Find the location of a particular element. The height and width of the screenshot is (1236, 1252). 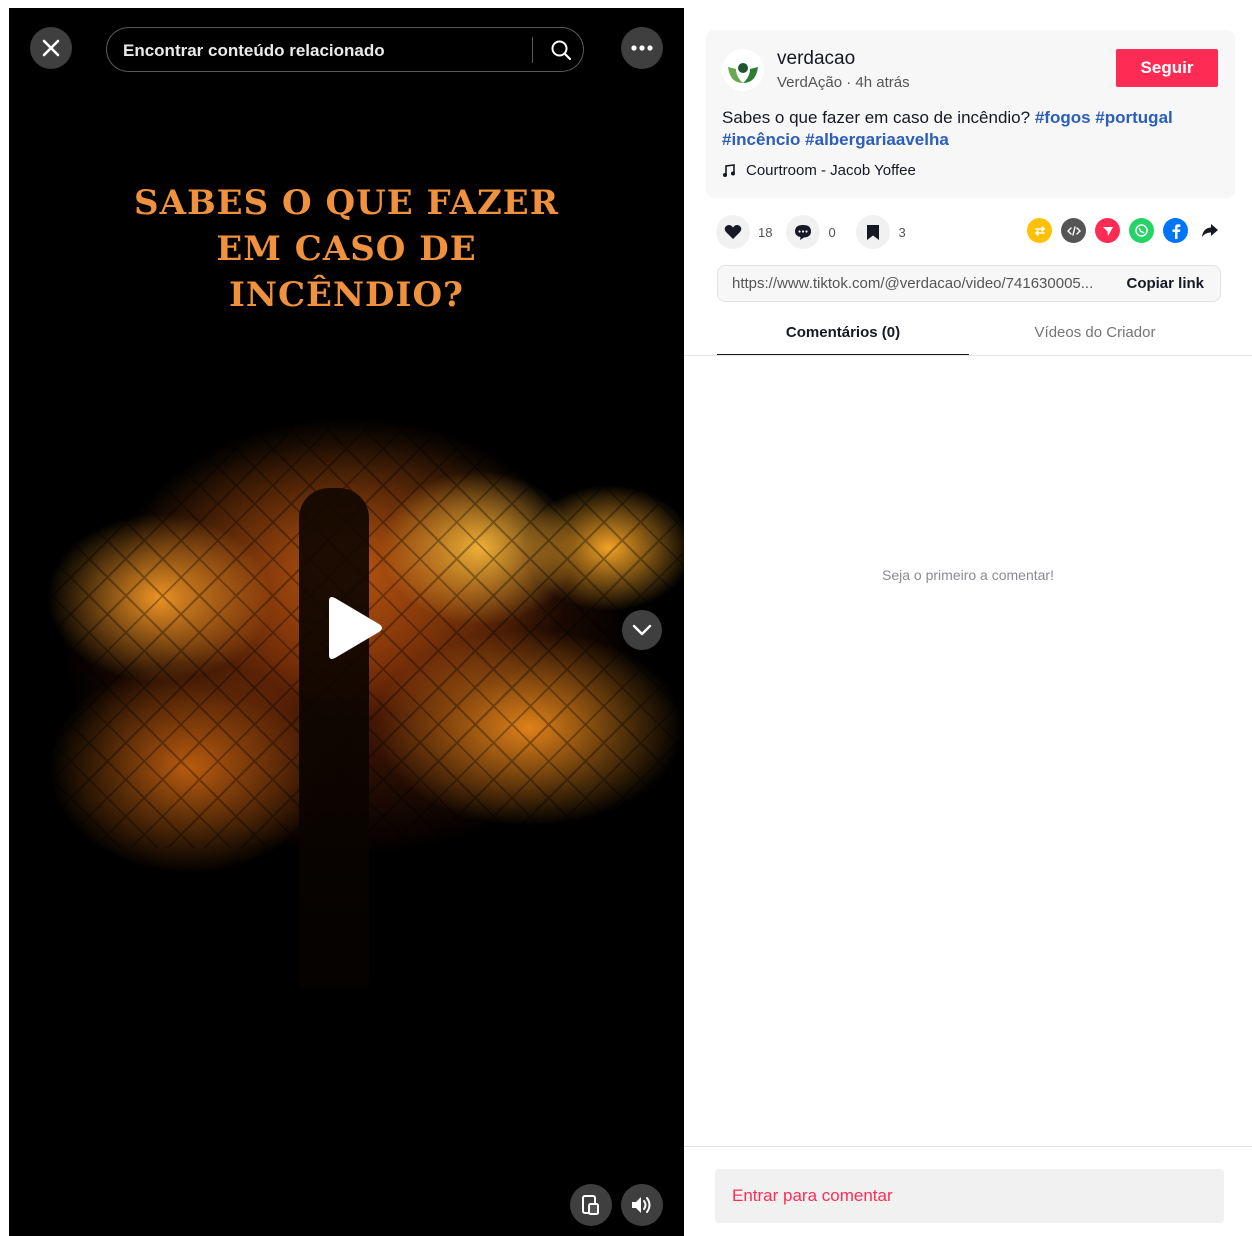

avatar is located at coordinates (743, 70).